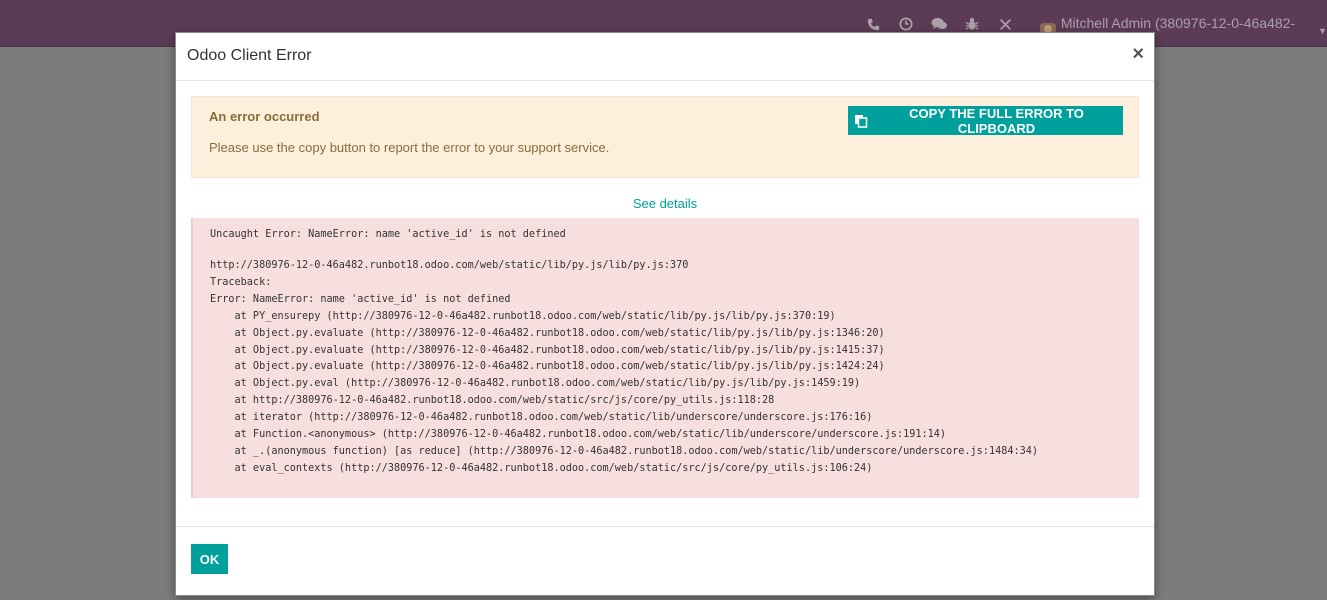  I want to click on traceback-line: Traceback:, so click(241, 282).